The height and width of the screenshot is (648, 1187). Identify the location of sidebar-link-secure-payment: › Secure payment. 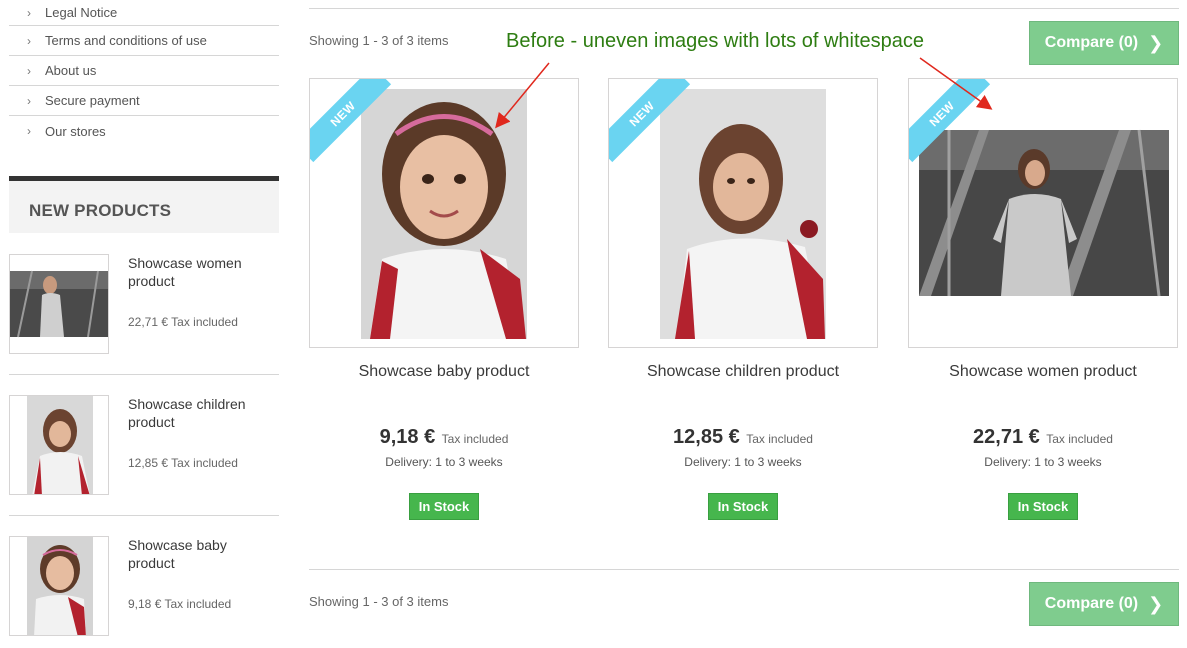
(144, 101).